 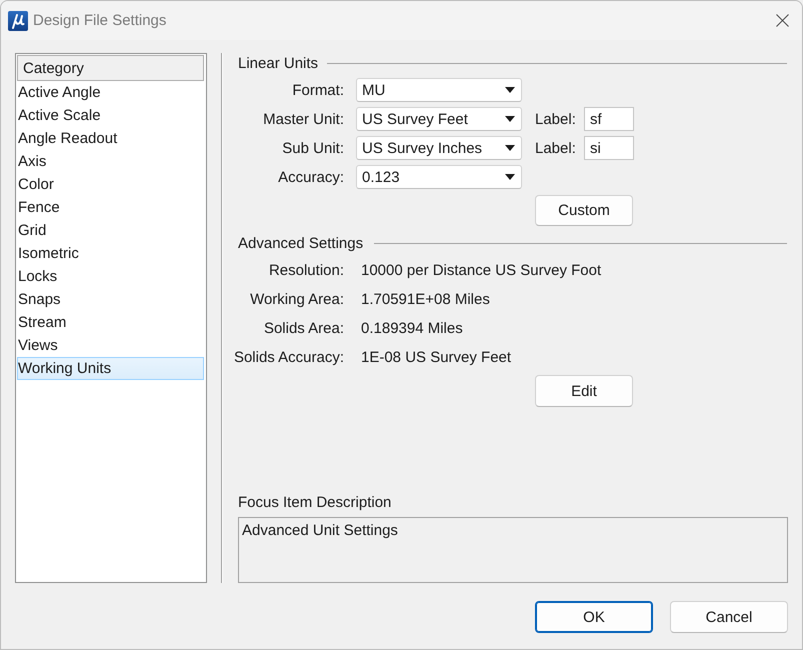 What do you see at coordinates (439, 90) in the screenshot?
I see `dropdown: MU` at bounding box center [439, 90].